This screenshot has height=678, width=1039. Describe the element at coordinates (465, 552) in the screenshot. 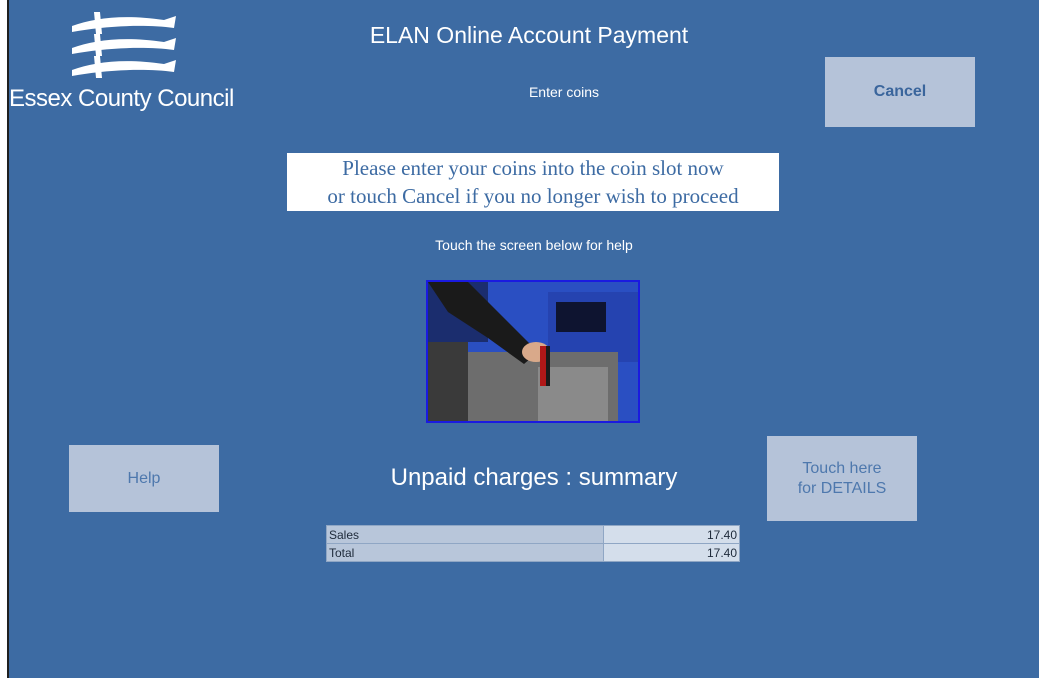

I see `charge-label: Total` at that location.